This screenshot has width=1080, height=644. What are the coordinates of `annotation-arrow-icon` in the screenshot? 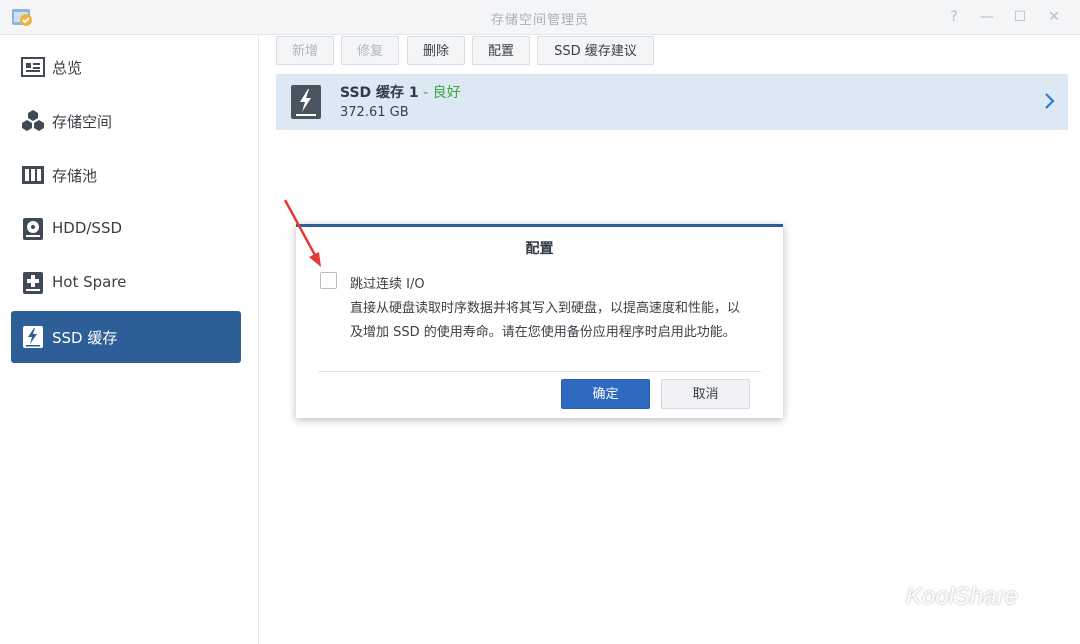 It's located at (302, 233).